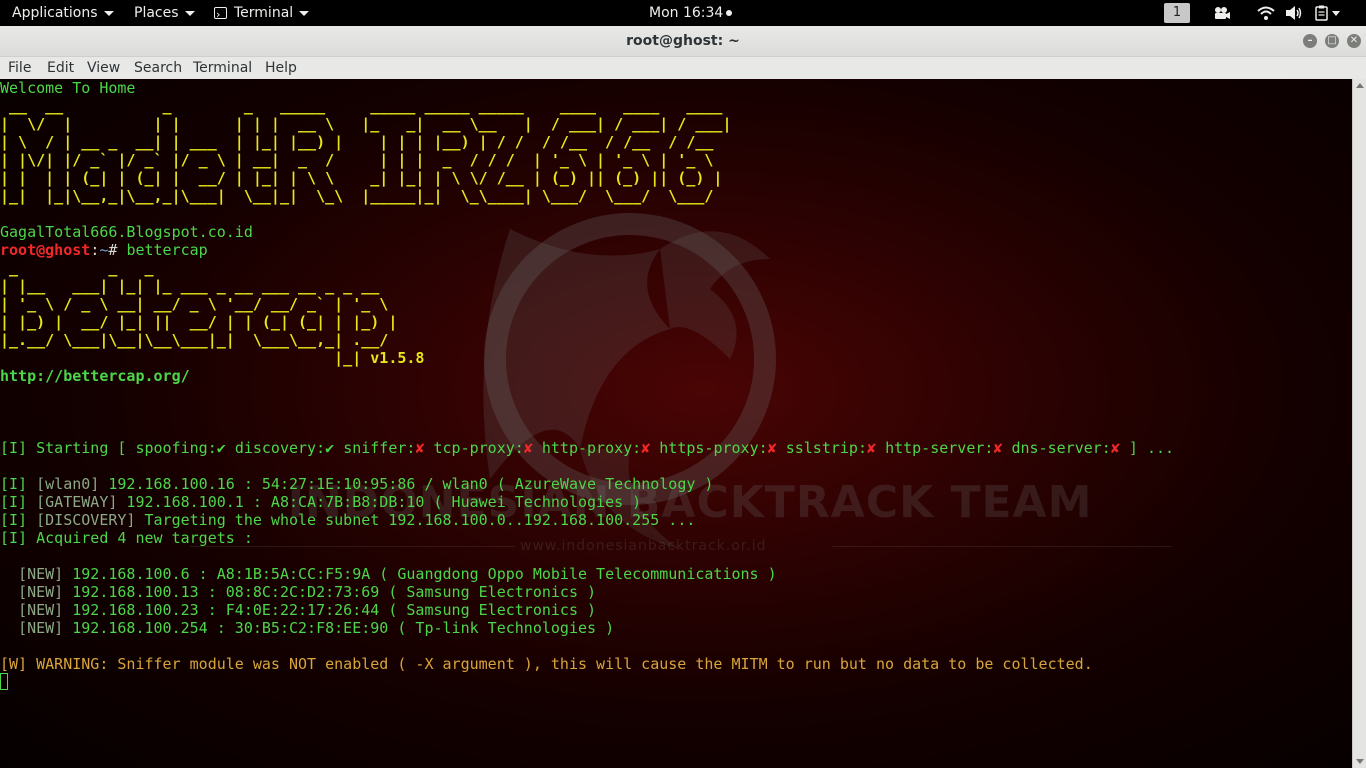 Image resolution: width=1366 pixels, height=768 pixels. What do you see at coordinates (330, 448) in the screenshot?
I see `check-icon: ✔` at bounding box center [330, 448].